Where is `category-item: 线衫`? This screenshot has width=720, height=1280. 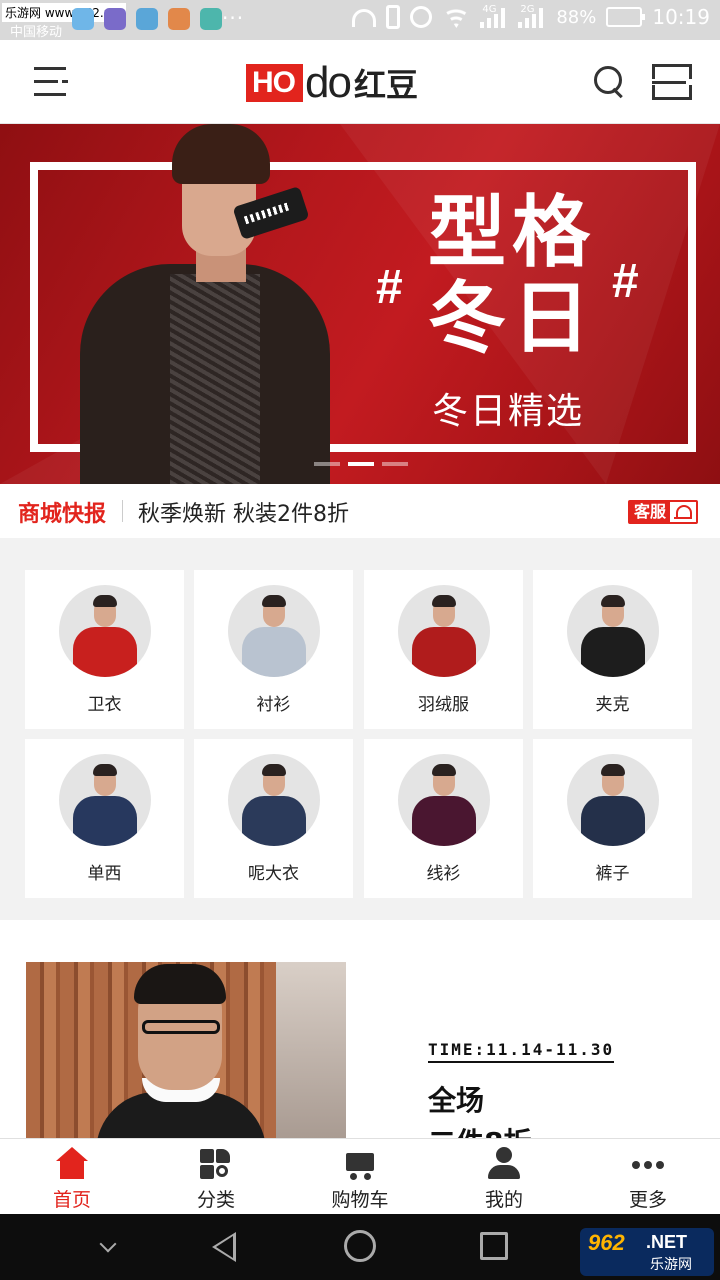 category-item: 线衫 is located at coordinates (443, 818).